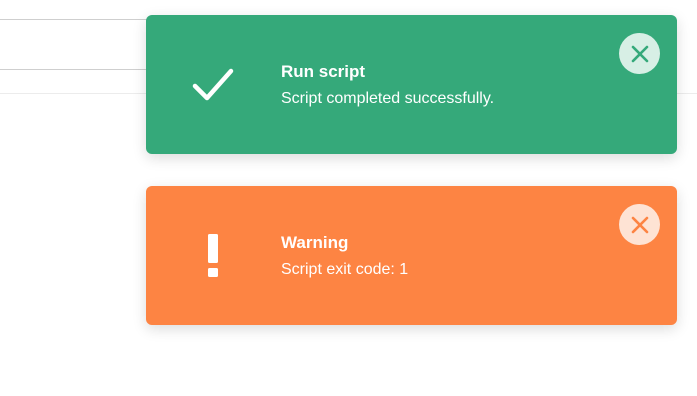  I want to click on exclamation-icon, so click(213, 255).